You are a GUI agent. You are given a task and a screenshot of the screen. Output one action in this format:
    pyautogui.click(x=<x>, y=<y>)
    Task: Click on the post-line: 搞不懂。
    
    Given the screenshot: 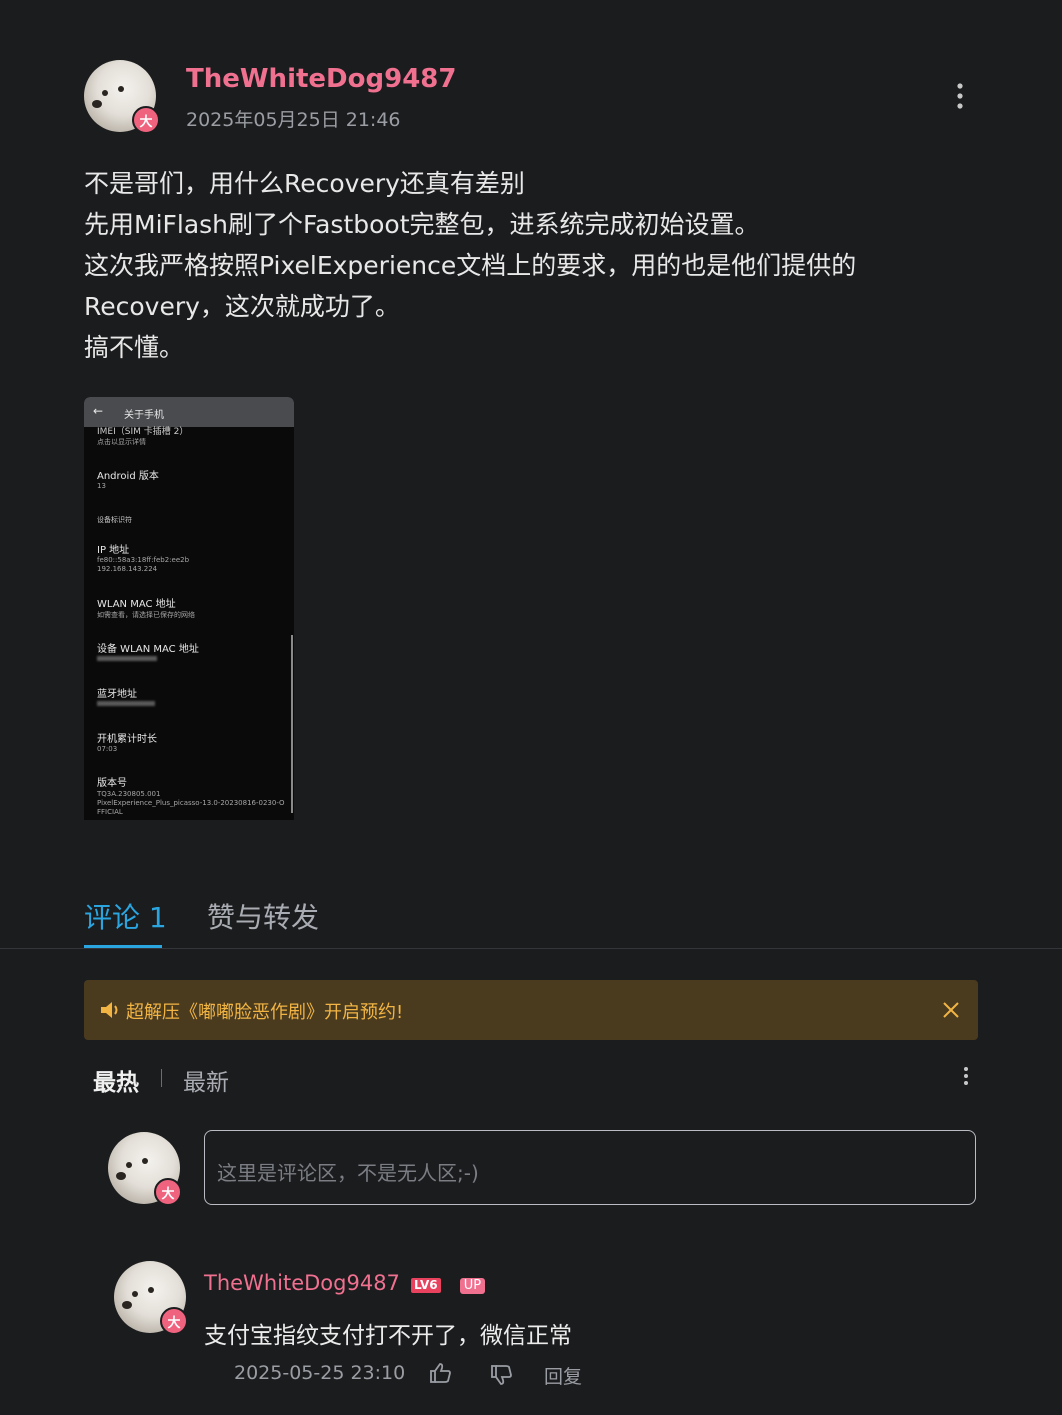 What is the action you would take?
    pyautogui.click(x=134, y=347)
    